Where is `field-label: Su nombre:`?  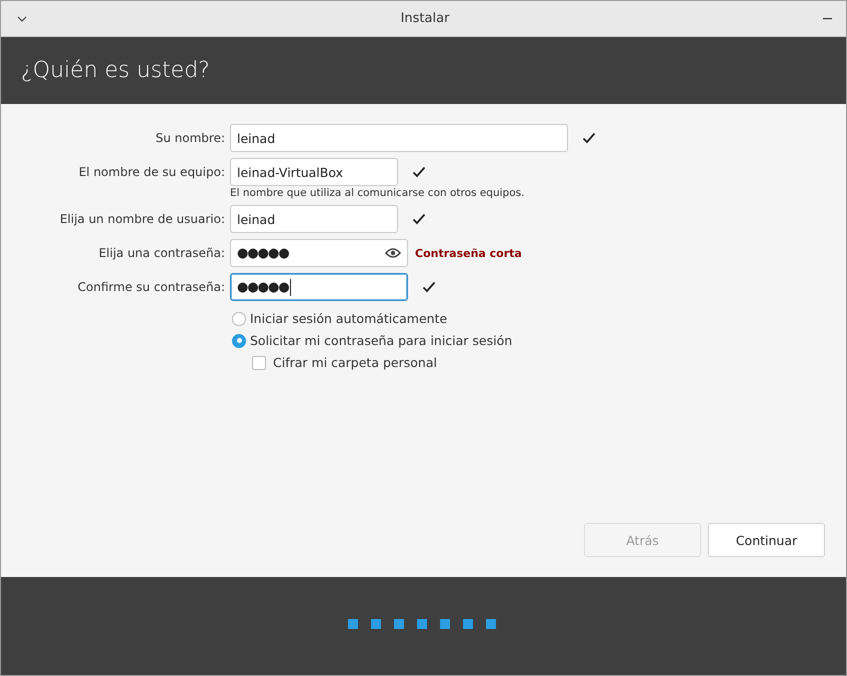
field-label: Su nombre: is located at coordinates (190, 138).